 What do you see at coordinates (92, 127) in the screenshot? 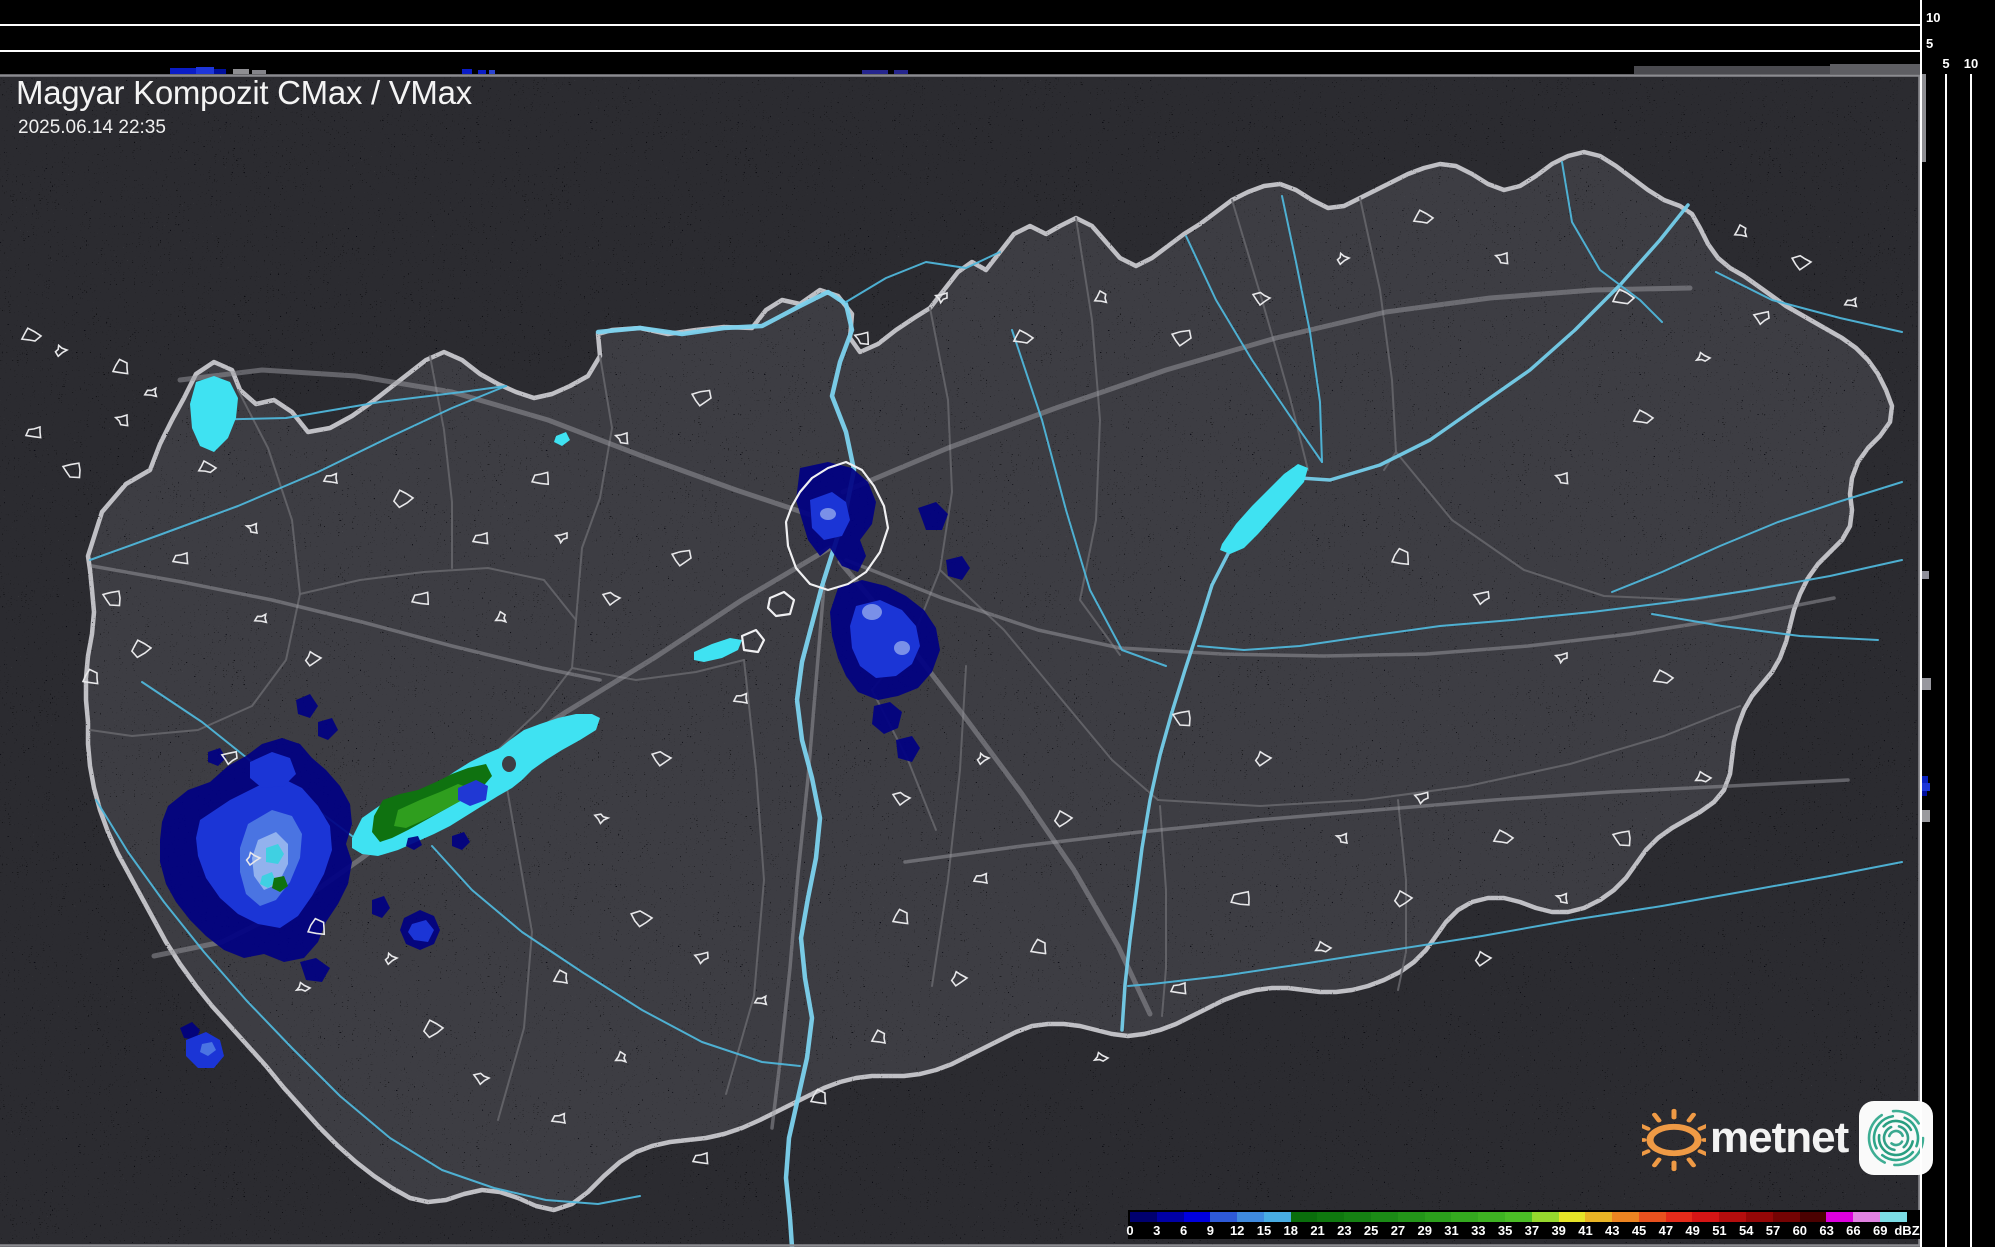
I see `timestamp: 2025.06.14 22:35` at bounding box center [92, 127].